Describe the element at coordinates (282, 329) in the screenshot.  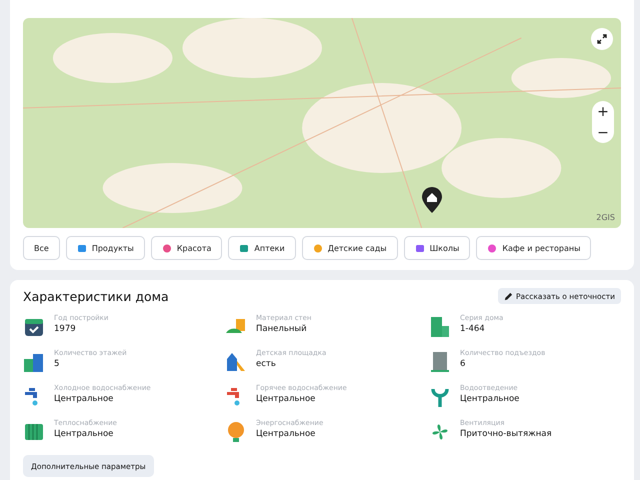
I see `field-value: Панельный` at that location.